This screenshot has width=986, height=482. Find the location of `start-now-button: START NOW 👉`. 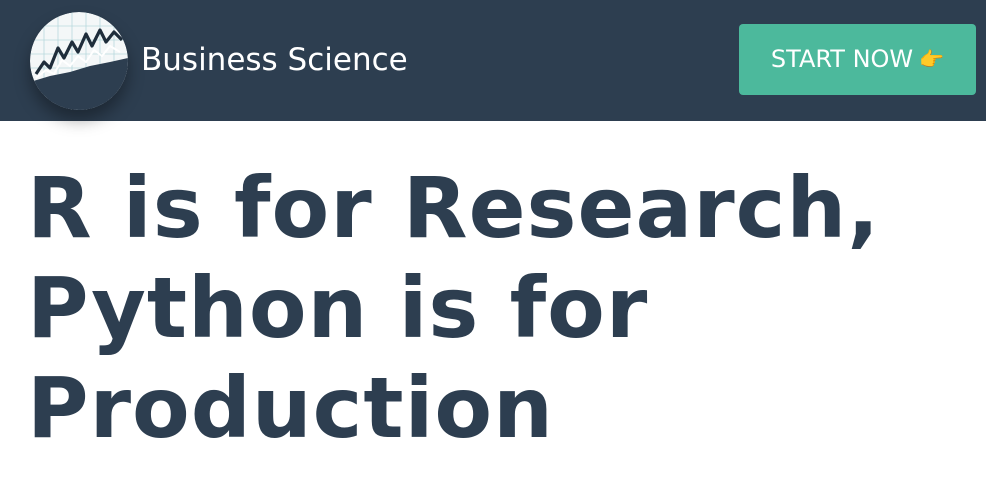

start-now-button: START NOW 👉 is located at coordinates (857, 59).